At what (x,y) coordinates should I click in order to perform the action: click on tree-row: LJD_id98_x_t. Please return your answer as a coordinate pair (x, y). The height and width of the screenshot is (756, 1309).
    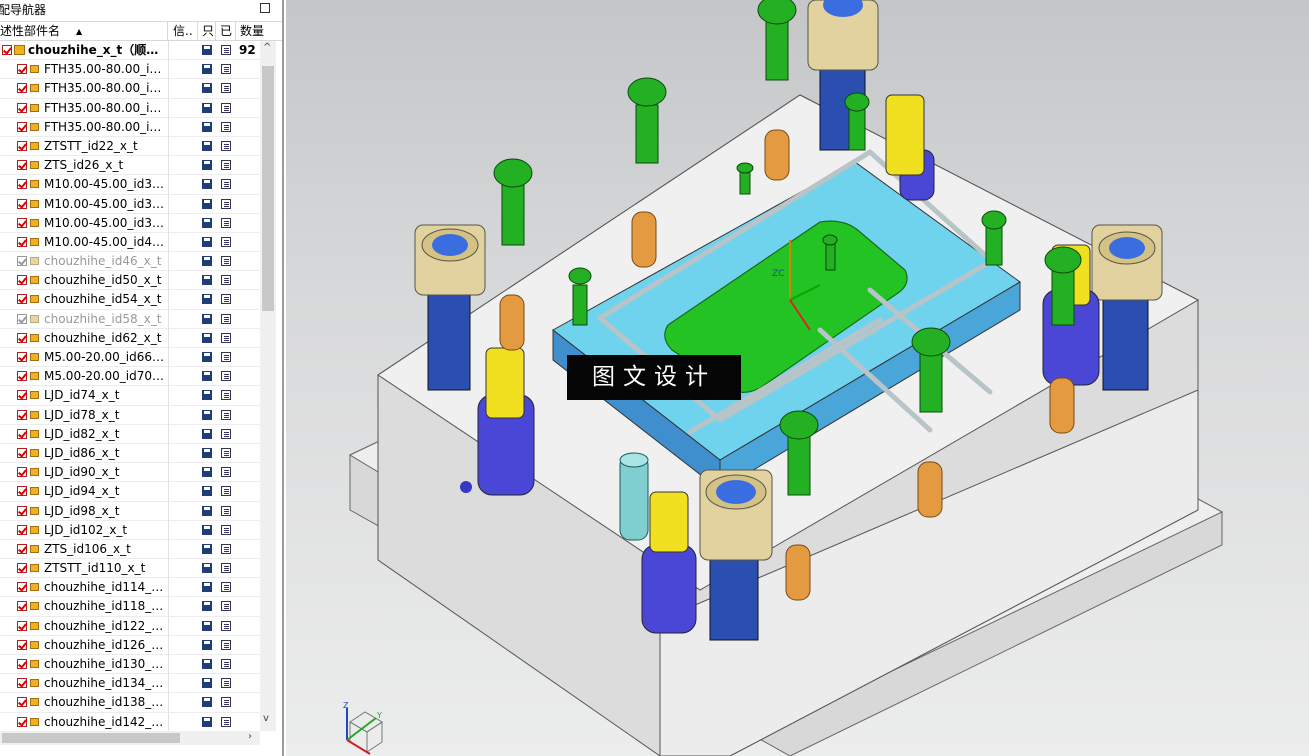
    Looking at the image, I should click on (130, 511).